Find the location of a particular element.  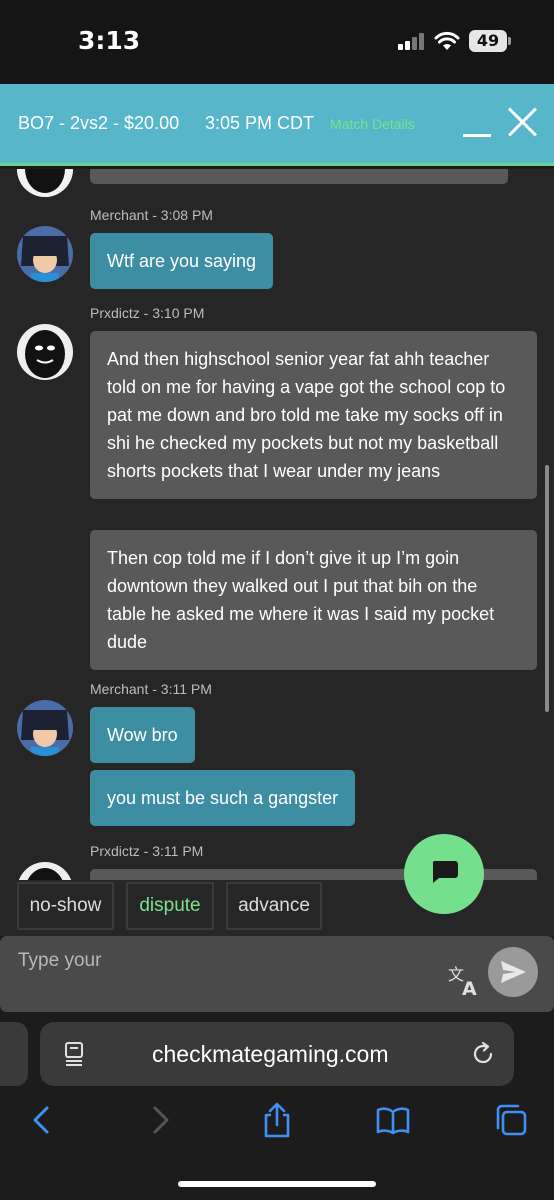

message-sender: Merchant - 3:08 PM is located at coordinates (151, 215).